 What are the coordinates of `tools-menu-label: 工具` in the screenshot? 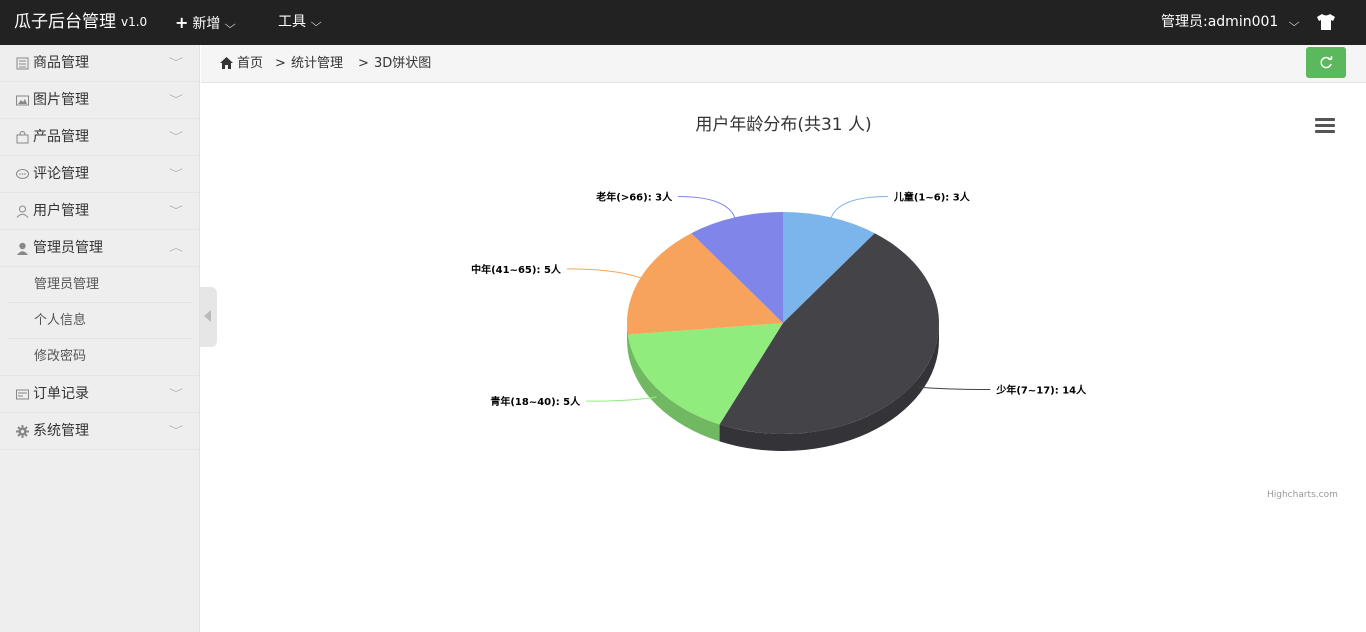 It's located at (292, 22).